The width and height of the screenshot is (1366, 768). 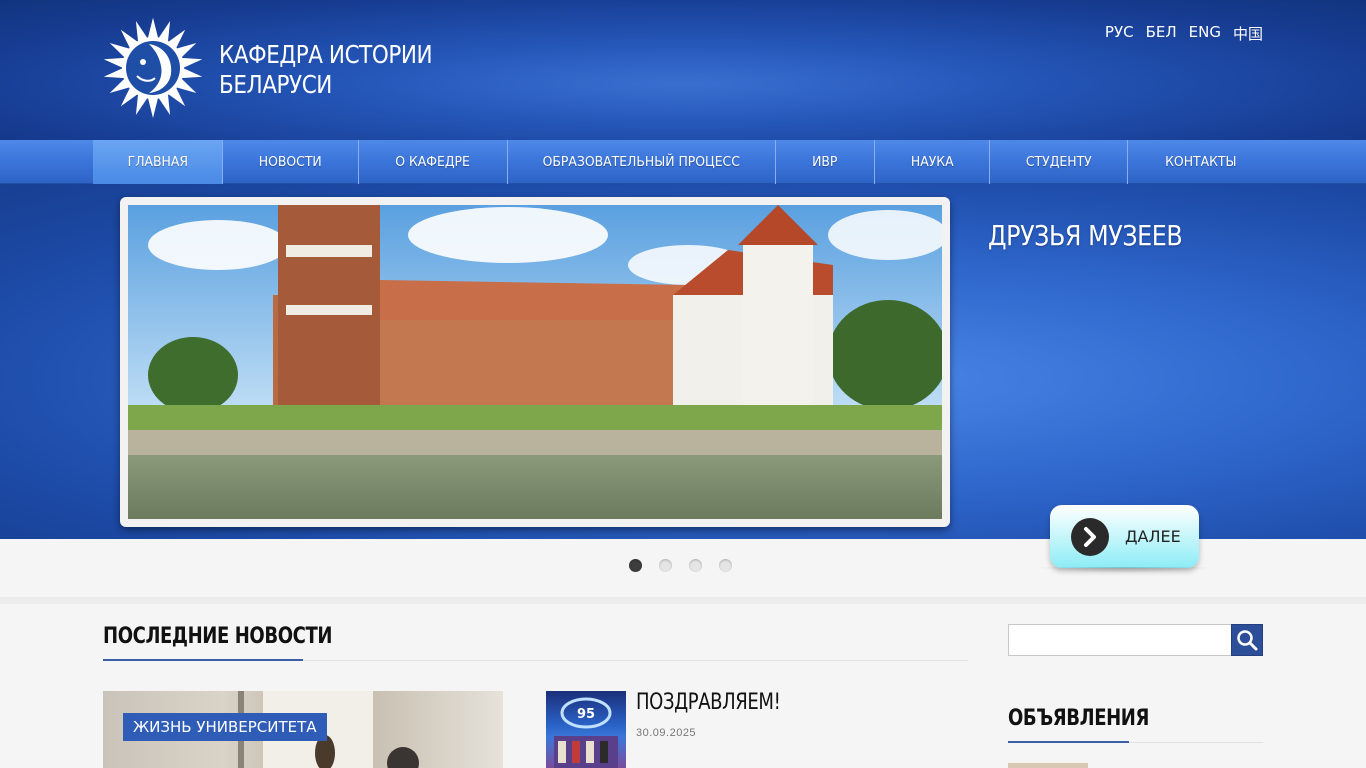 What do you see at coordinates (1120, 640) in the screenshot?
I see `search-input` at bounding box center [1120, 640].